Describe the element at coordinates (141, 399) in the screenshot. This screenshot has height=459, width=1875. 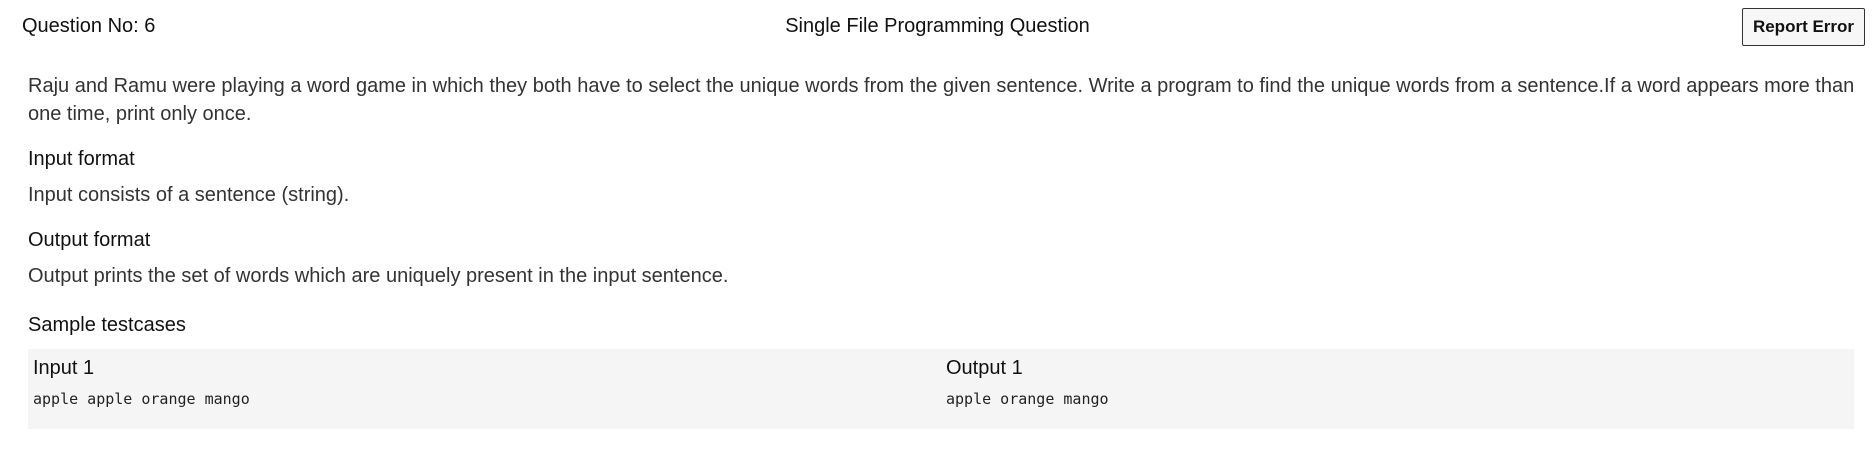
I see `testcase-input-value: apple apple orange mango` at that location.